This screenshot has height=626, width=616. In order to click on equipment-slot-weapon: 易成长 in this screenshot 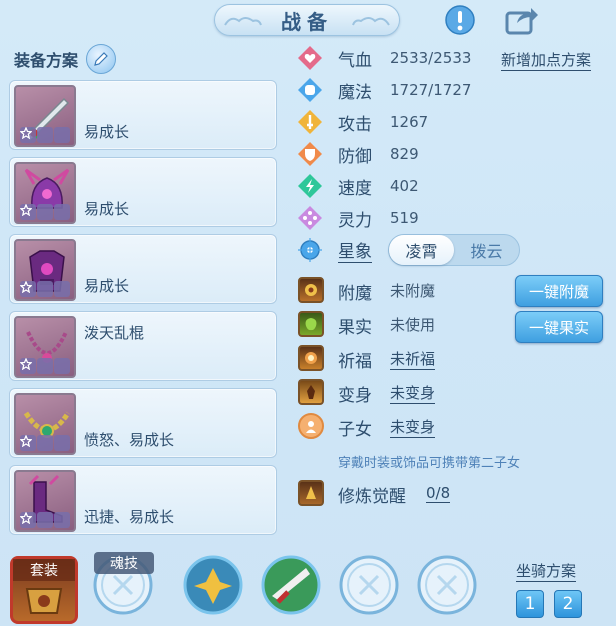, I will do `click(143, 115)`.